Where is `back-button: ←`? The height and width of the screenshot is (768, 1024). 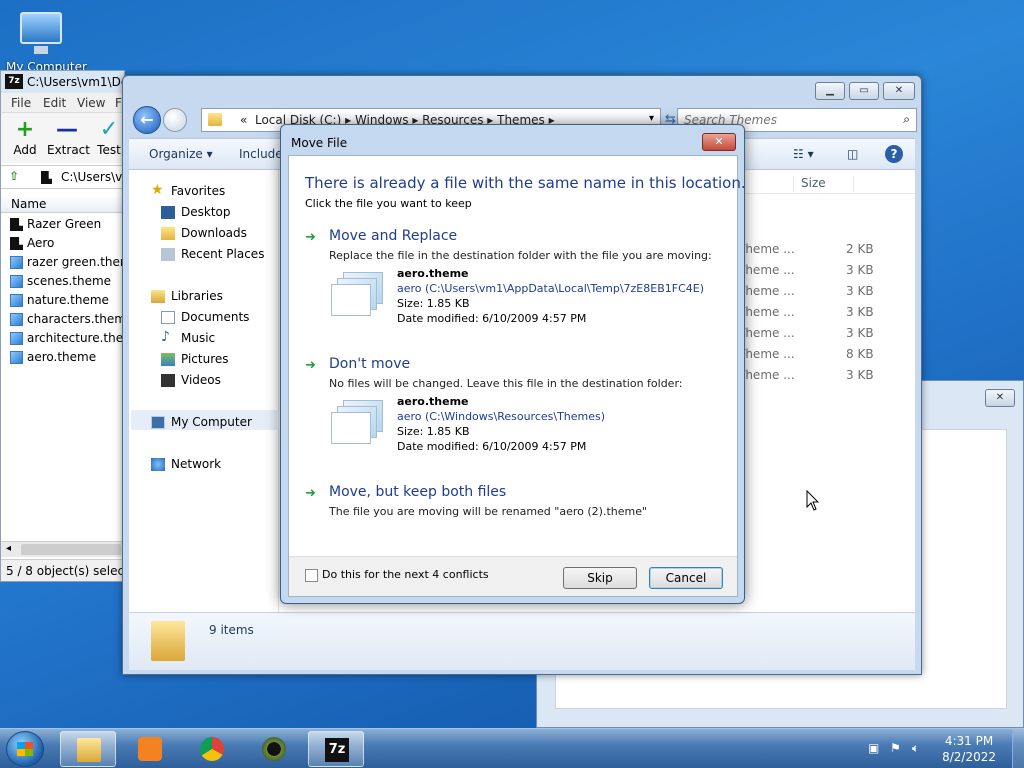
back-button: ← is located at coordinates (147, 120).